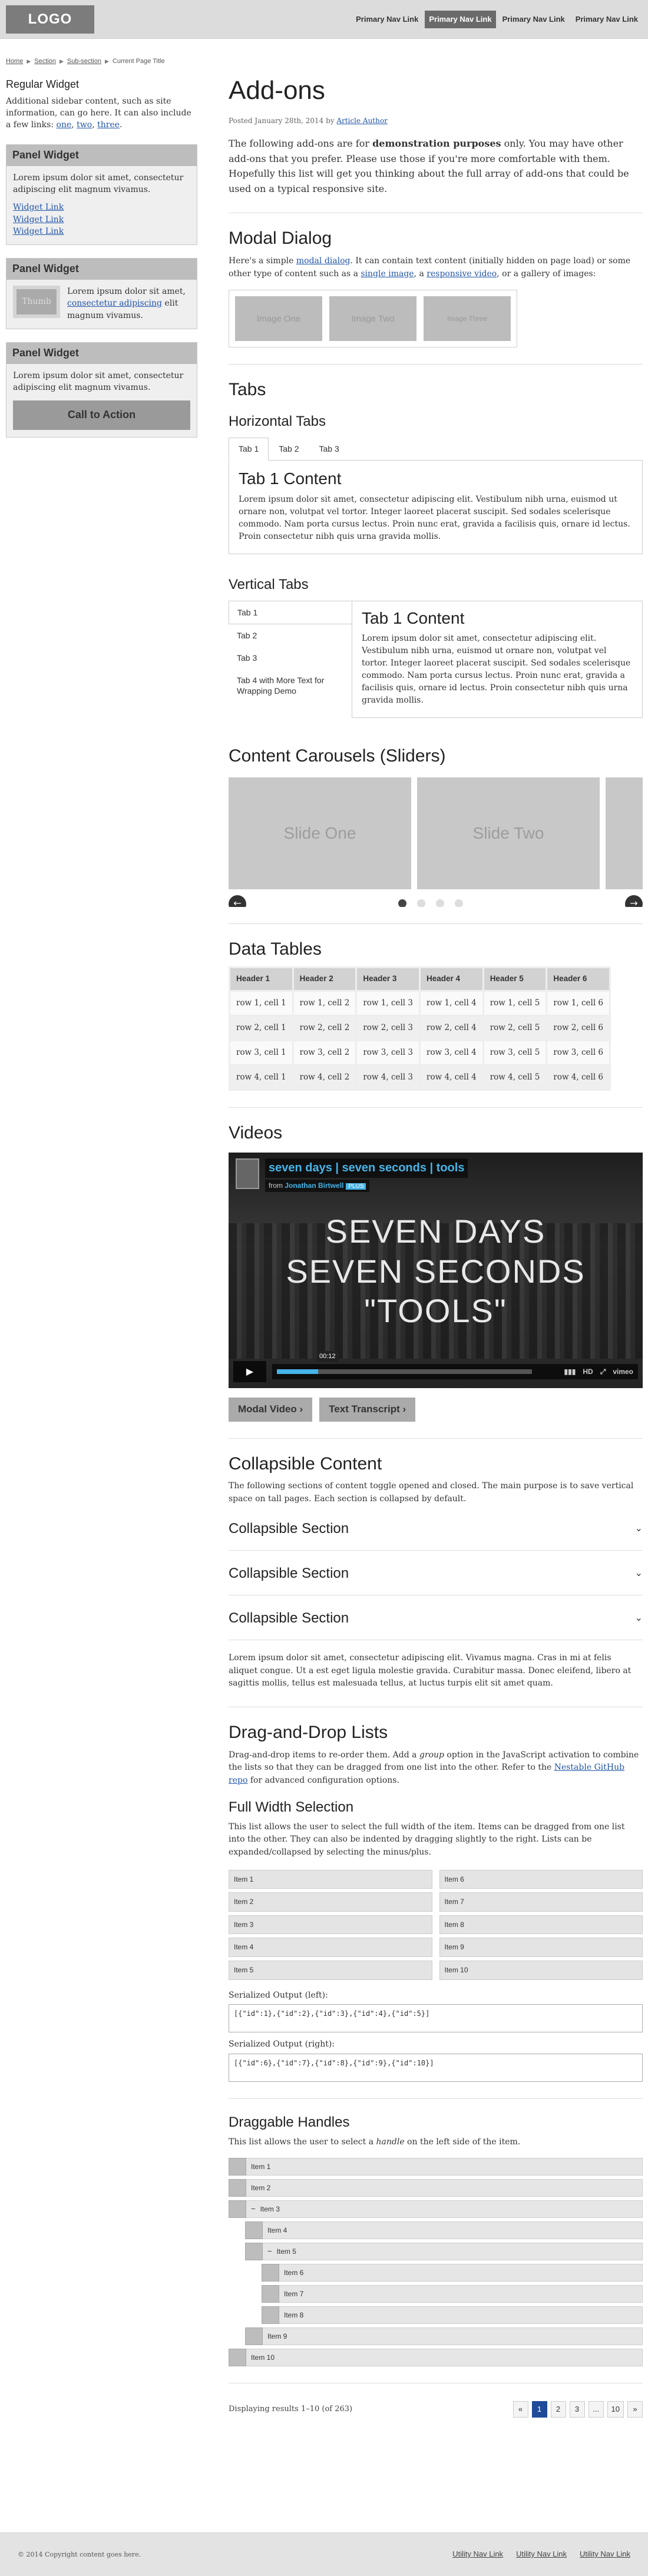 The width and height of the screenshot is (648, 2576). What do you see at coordinates (468, 319) in the screenshot?
I see `gallery-image: Image Three` at bounding box center [468, 319].